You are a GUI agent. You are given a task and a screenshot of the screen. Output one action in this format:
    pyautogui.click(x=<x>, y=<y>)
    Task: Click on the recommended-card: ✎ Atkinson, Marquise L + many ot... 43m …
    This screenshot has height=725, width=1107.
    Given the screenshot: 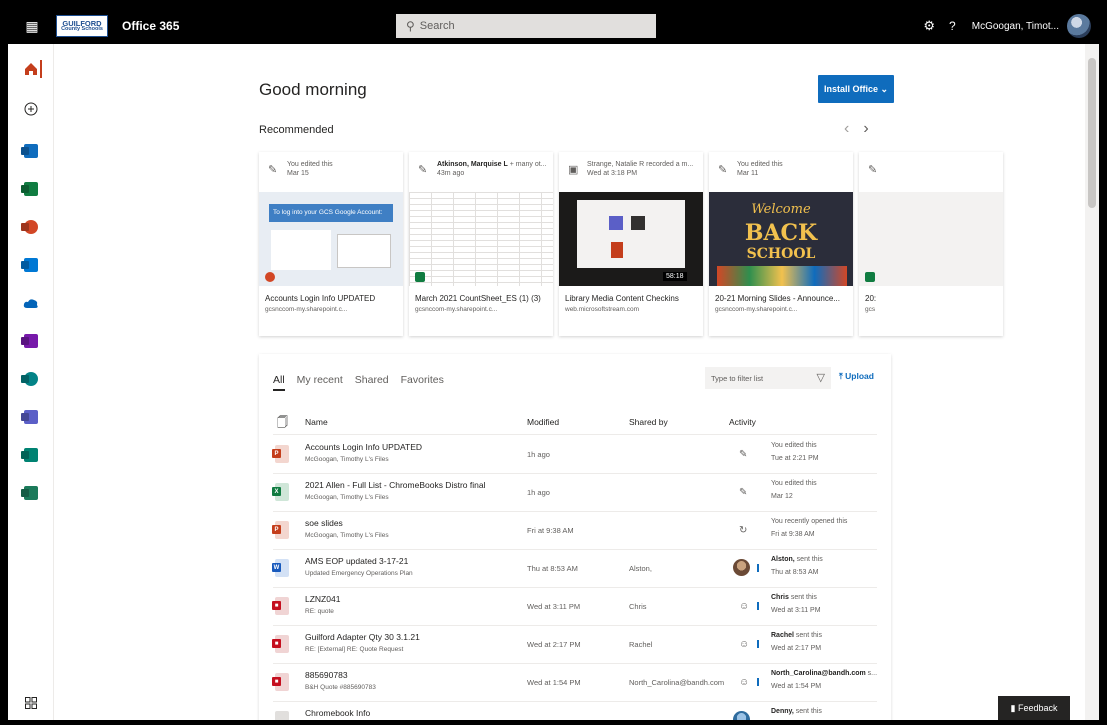 What is the action you would take?
    pyautogui.click(x=481, y=244)
    